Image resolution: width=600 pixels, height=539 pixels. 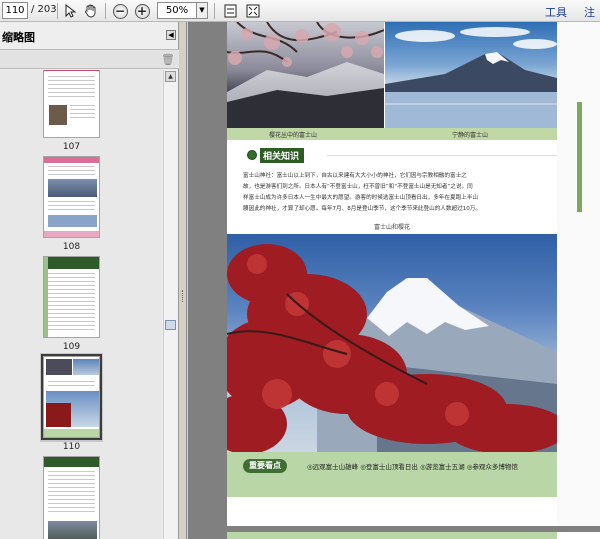 What do you see at coordinates (412, 467) in the screenshot?
I see `highlights-text: ◎远观富士山雄峰 ◎登富士山顶看日出 ◎游览富士五湖 ◎参观众多博物馆` at bounding box center [412, 467].